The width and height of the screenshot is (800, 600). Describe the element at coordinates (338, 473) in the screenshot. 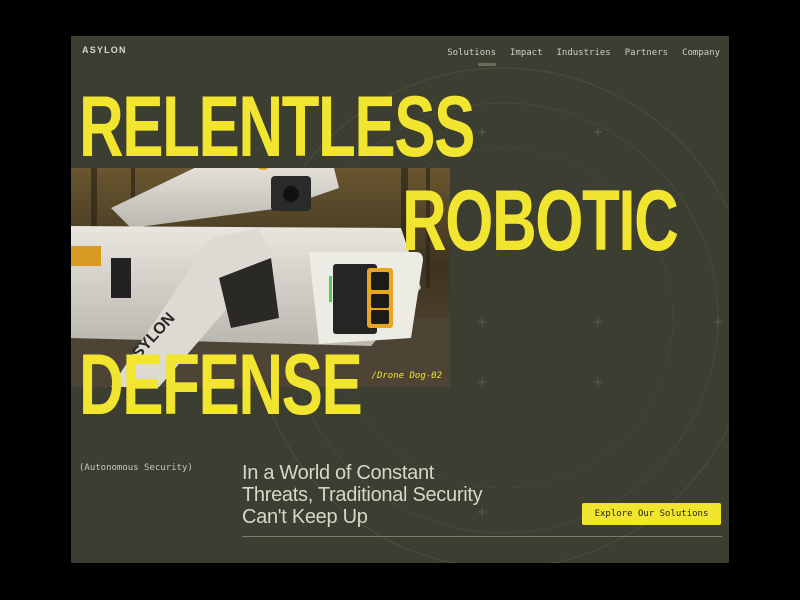

I see `lead-line-1: In a World of Constant` at that location.